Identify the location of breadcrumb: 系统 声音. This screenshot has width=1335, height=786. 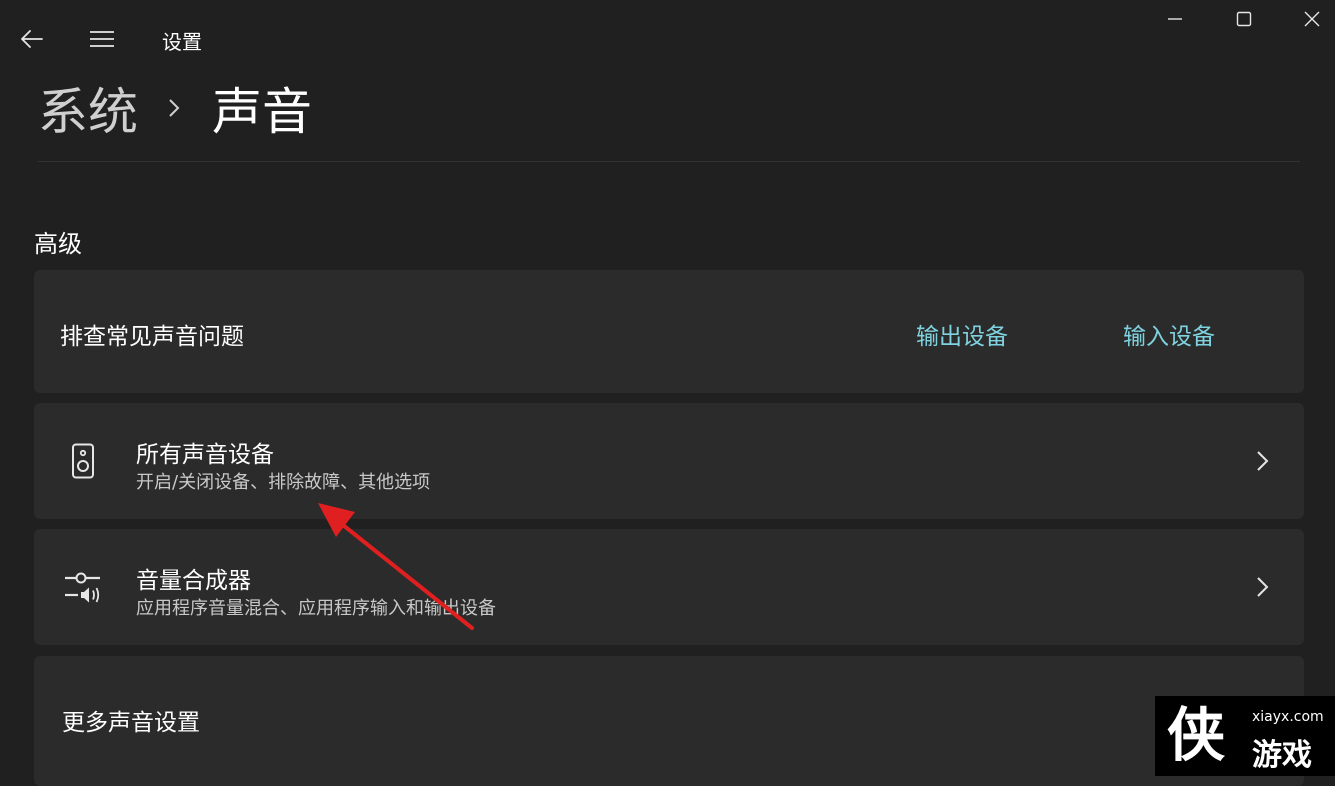
(175, 108).